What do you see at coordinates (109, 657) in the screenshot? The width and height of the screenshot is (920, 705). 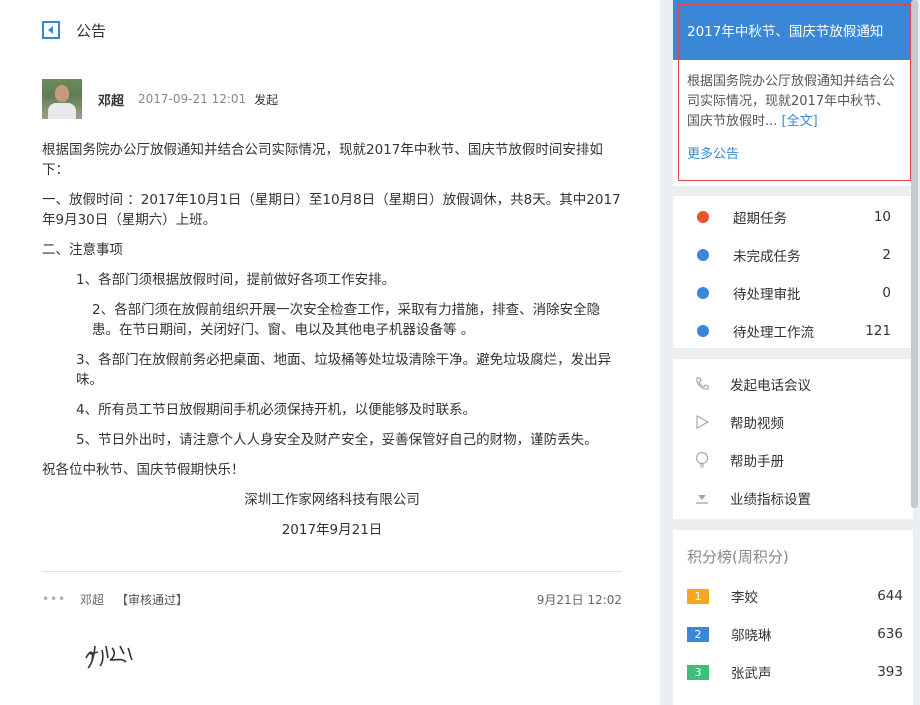 I see `signature-image` at bounding box center [109, 657].